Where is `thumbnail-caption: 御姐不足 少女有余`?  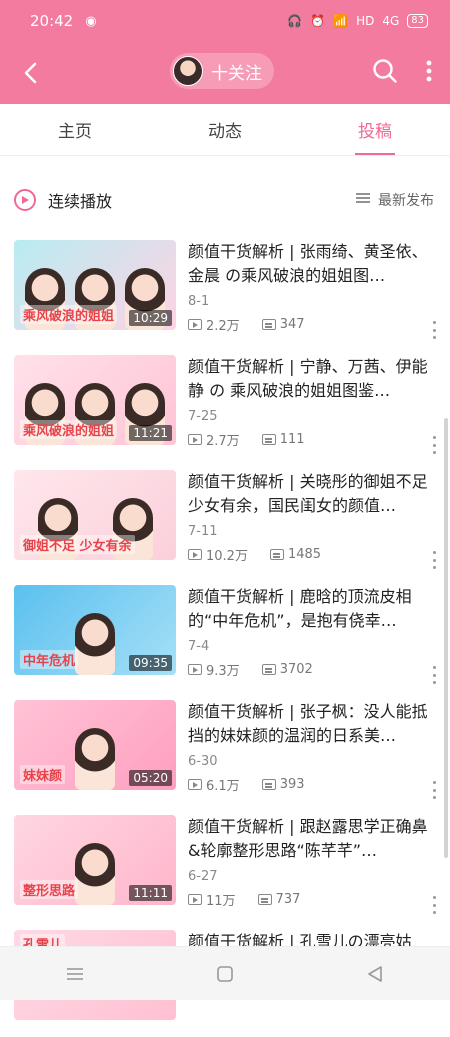 thumbnail-caption: 御姐不足 少女有余 is located at coordinates (77, 544).